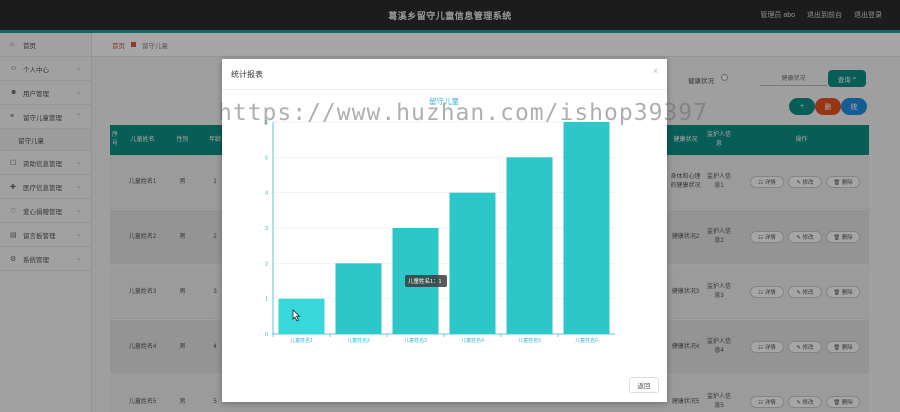 The width and height of the screenshot is (900, 412). I want to click on y-tick-label: 2, so click(266, 264).